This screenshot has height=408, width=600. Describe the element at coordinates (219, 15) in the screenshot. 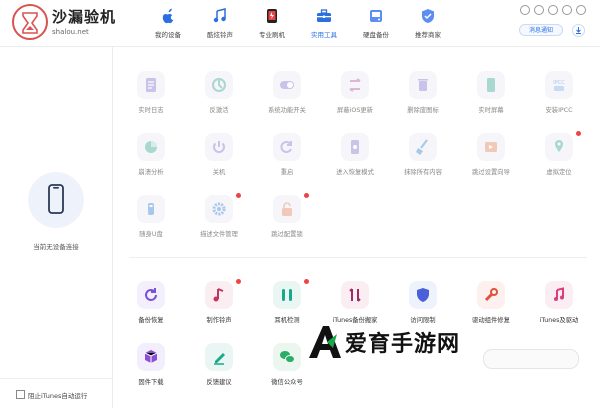

I see `music-note-icon` at that location.